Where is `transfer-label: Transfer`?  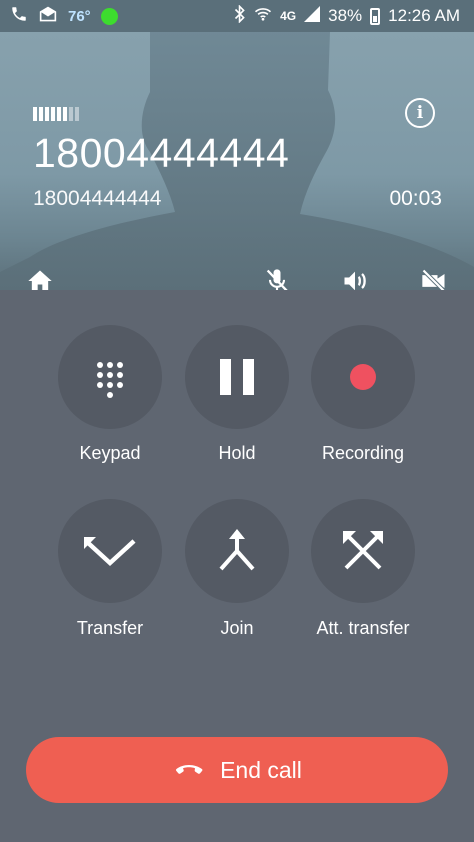 transfer-label: Transfer is located at coordinates (110, 628).